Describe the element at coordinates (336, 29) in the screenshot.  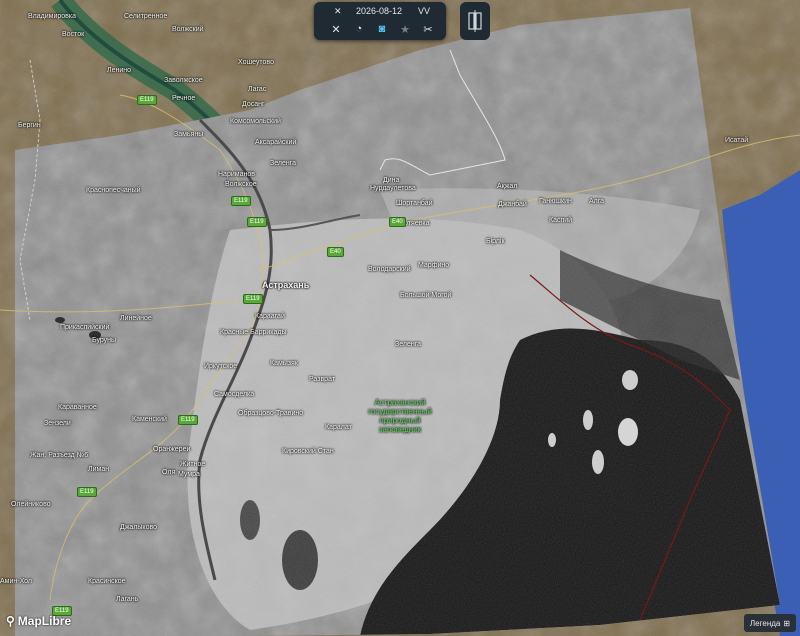
I see `crossed-tools-icon: ✕` at that location.